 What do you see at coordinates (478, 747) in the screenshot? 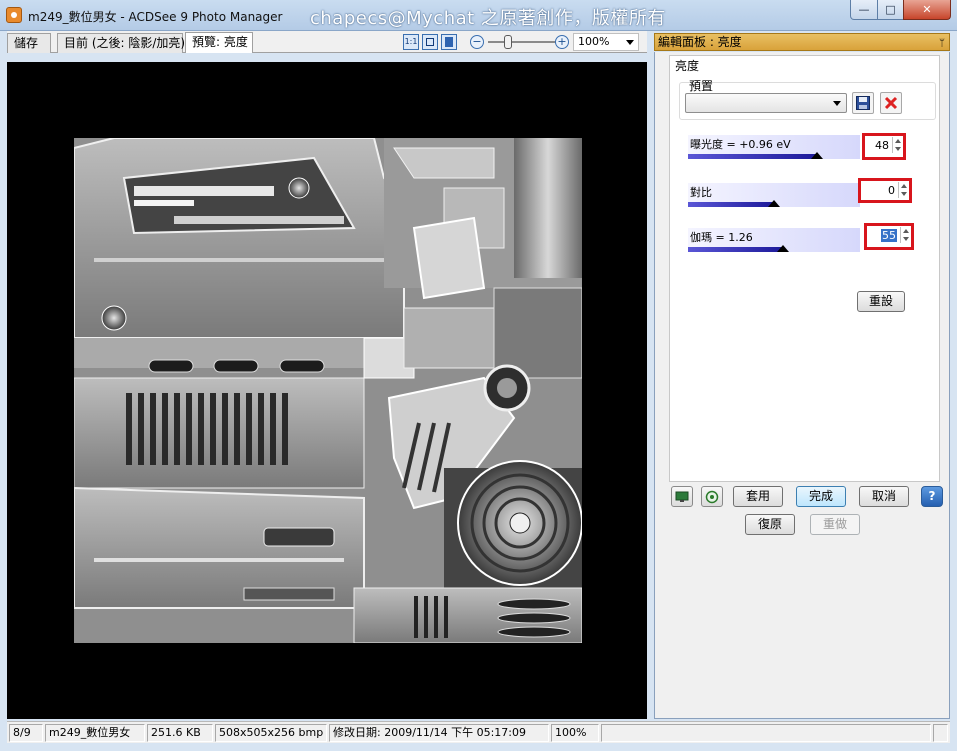
I see `window-bottom-frame` at bounding box center [478, 747].